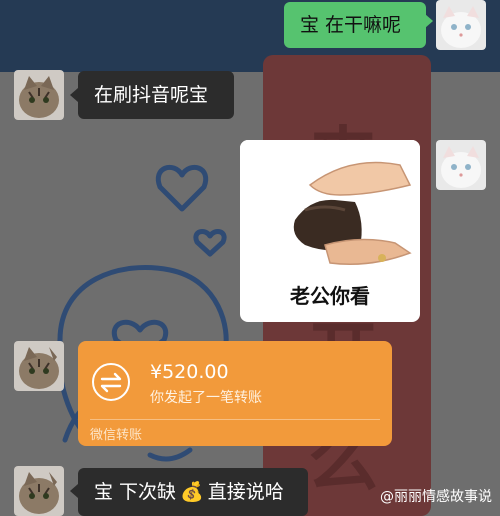 The image size is (500, 516). I want to click on watermark: @丽丽情感故事说, so click(436, 497).